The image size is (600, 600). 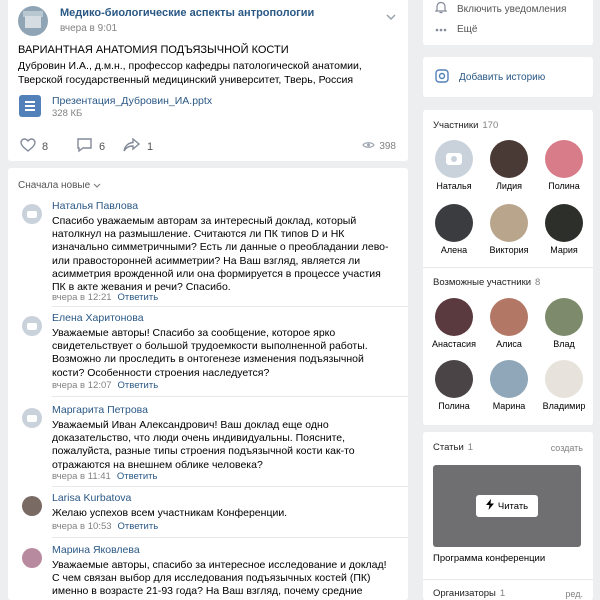 What do you see at coordinates (98, 318) in the screenshot?
I see `comment-author: Елена Харитонова` at bounding box center [98, 318].